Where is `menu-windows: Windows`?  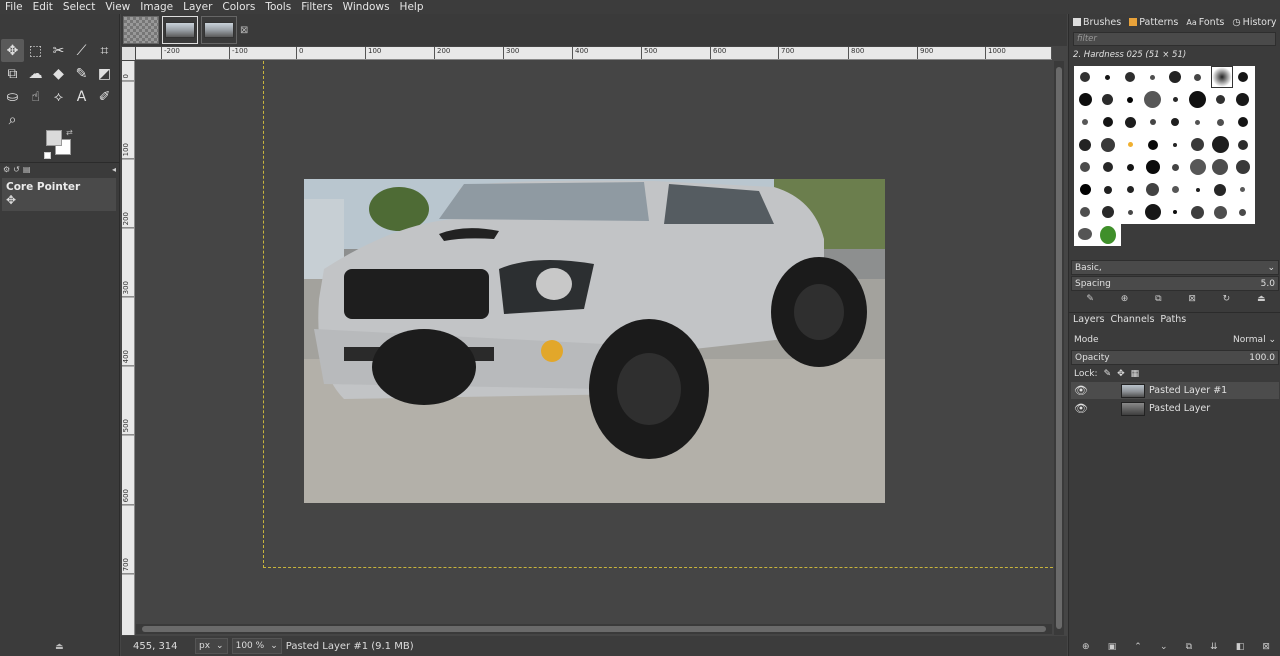
menu-windows: Windows is located at coordinates (366, 7).